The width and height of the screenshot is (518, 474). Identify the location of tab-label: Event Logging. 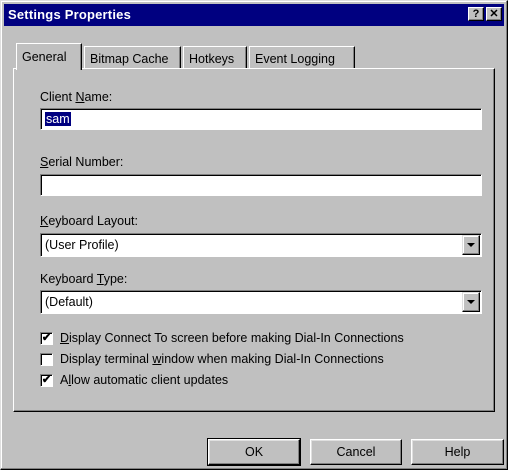
(295, 59).